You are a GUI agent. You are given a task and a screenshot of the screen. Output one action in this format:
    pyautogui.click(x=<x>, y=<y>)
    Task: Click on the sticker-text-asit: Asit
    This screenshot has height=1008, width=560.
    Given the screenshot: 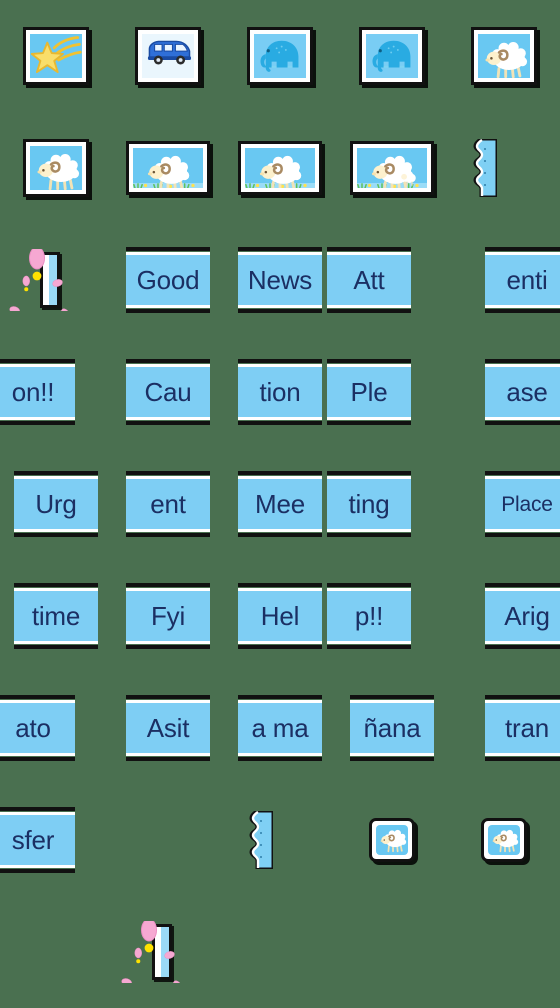 What is the action you would take?
    pyautogui.click(x=168, y=728)
    